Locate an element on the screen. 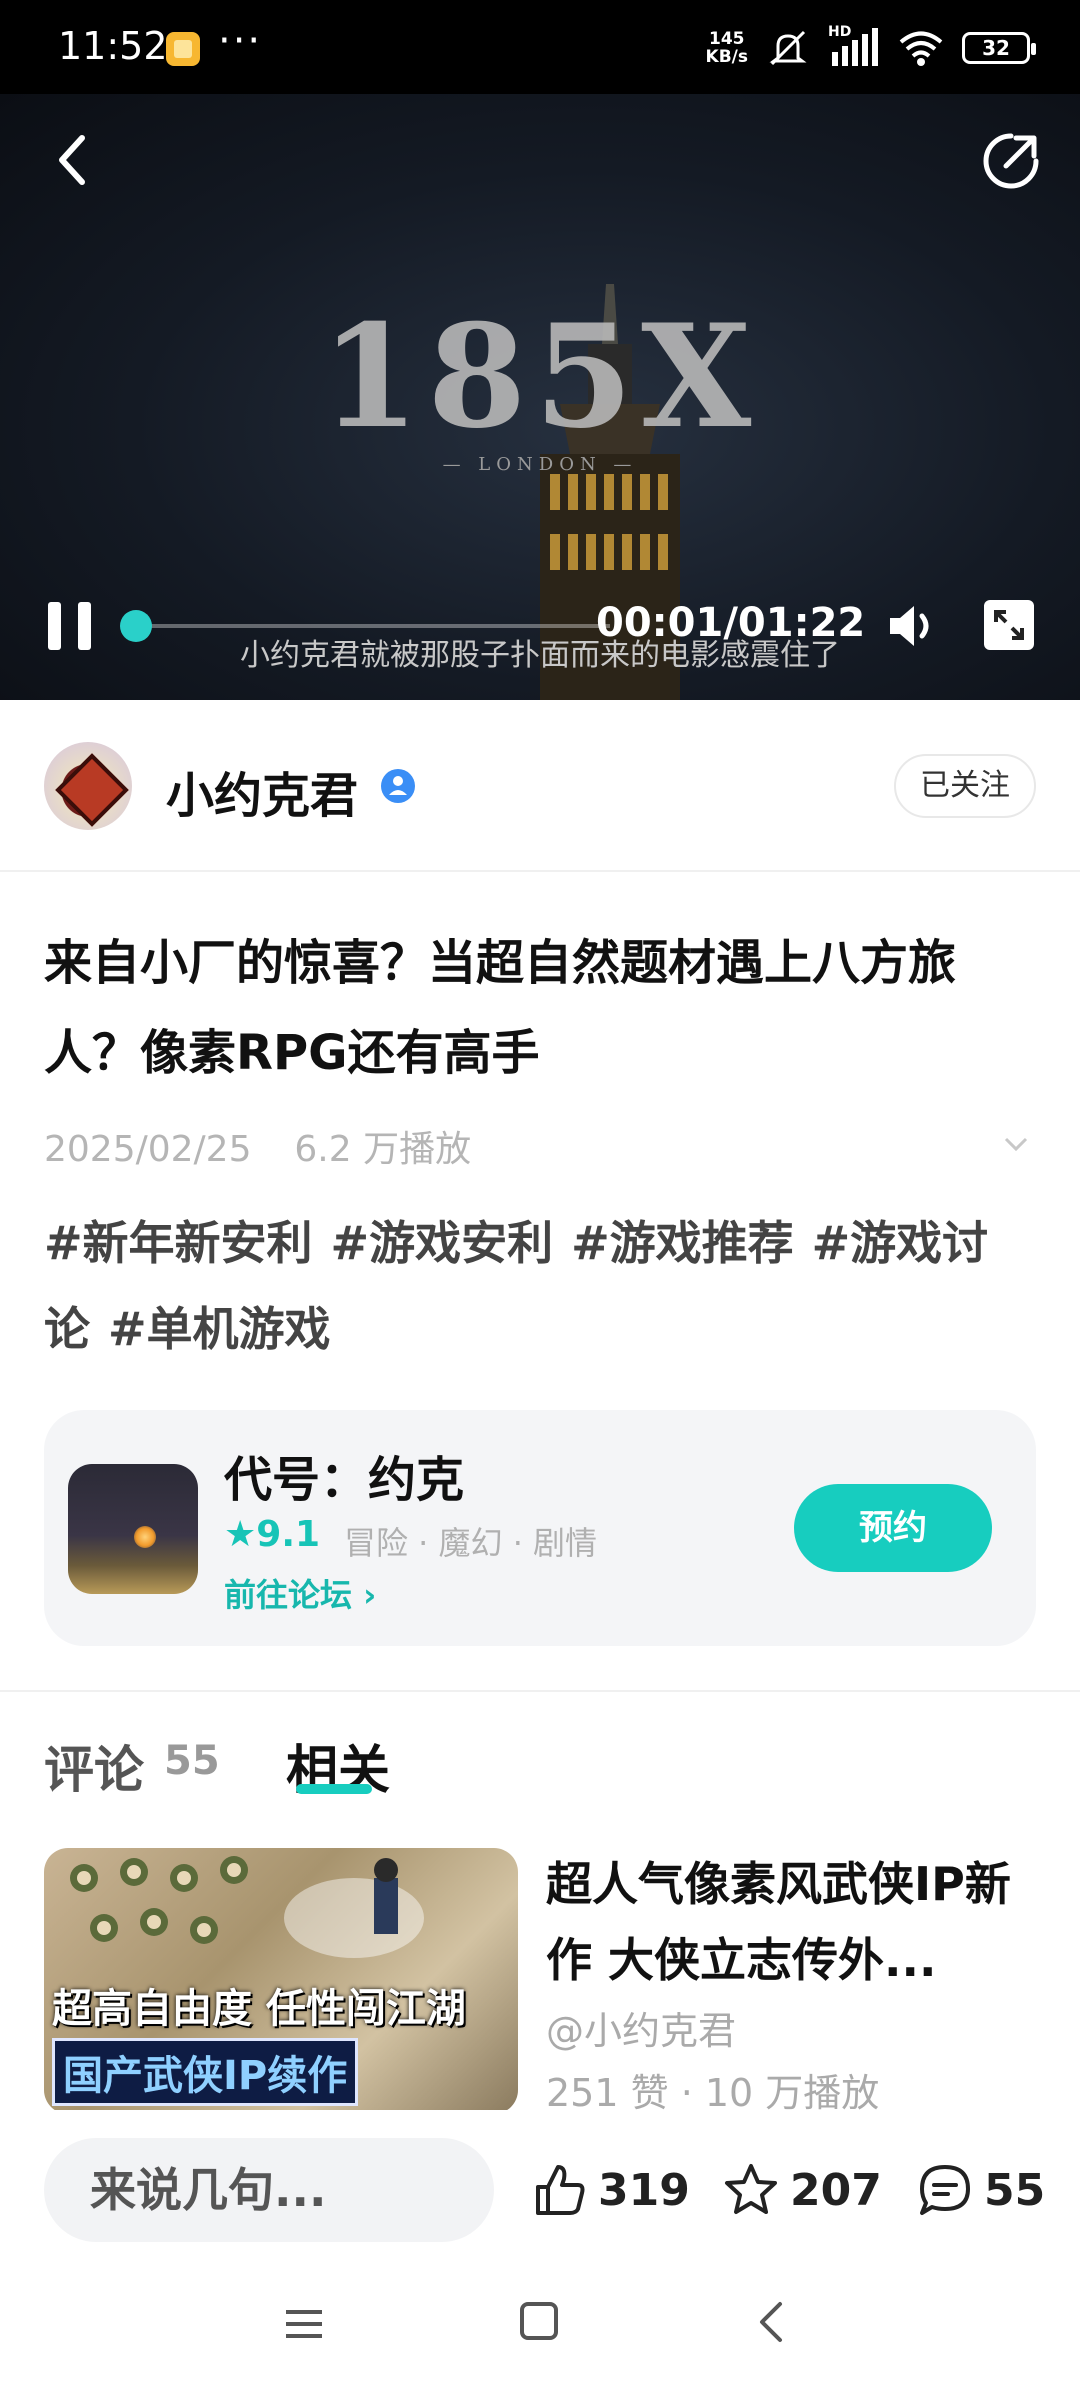 This screenshot has height=2400, width=1080. tag: #新年新安利 is located at coordinates (178, 1243).